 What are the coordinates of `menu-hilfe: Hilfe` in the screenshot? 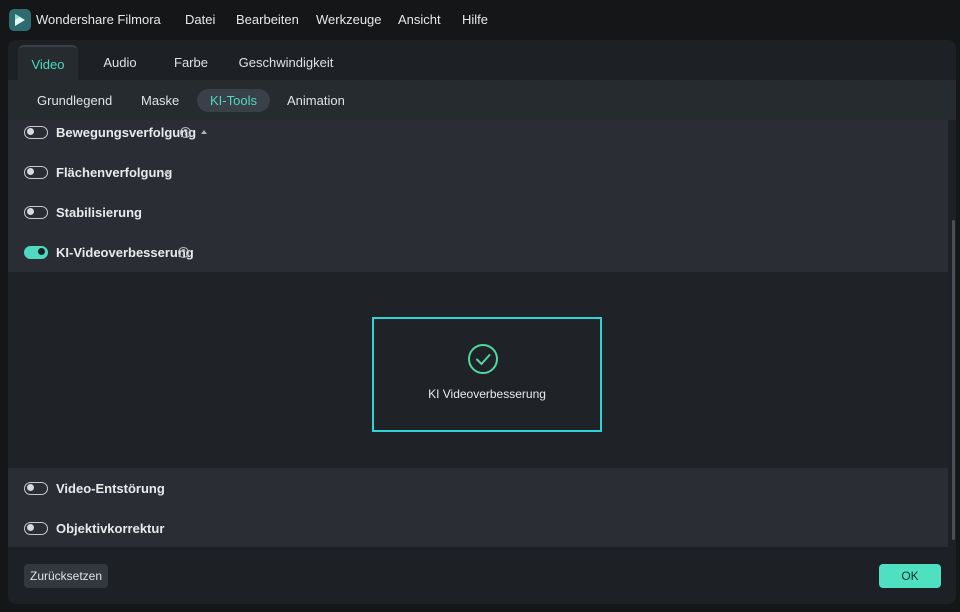 It's located at (475, 19).